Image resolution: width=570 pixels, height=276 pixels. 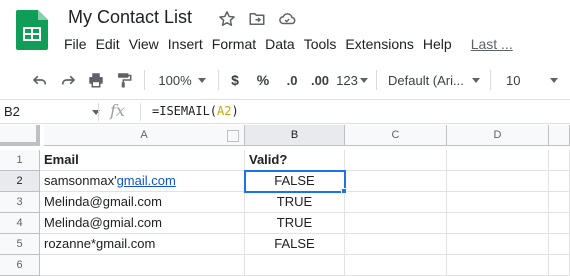 I want to click on font-size-select: 10, so click(x=529, y=80).